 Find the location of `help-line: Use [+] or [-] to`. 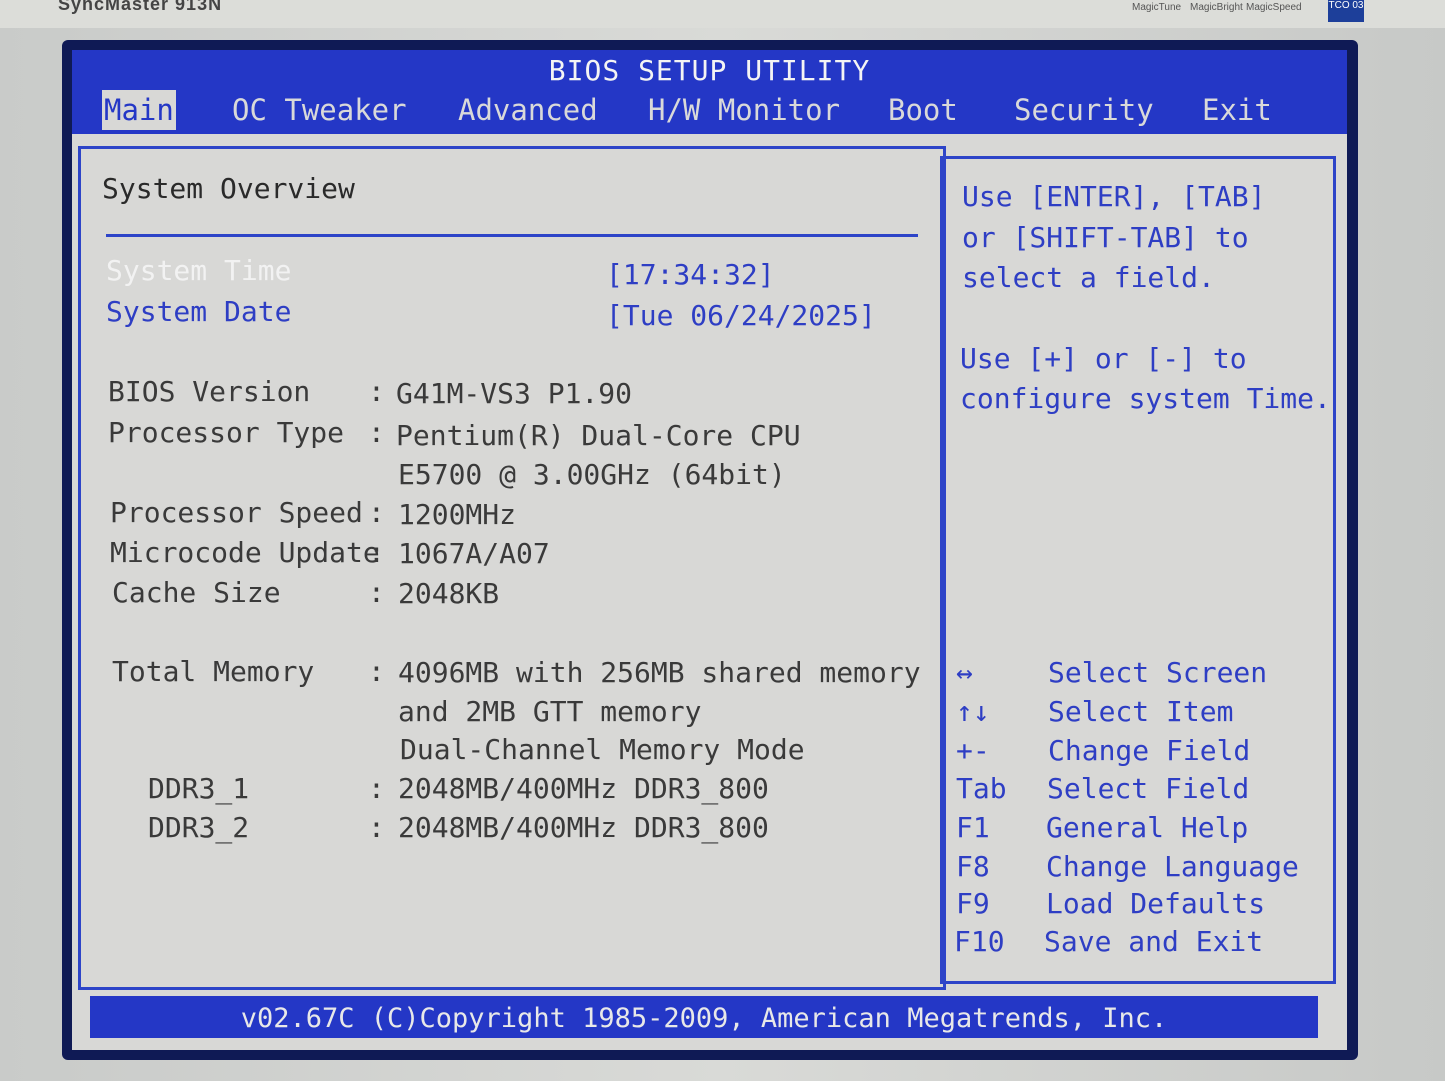

help-line: Use [+] or [-] to is located at coordinates (1103, 358).